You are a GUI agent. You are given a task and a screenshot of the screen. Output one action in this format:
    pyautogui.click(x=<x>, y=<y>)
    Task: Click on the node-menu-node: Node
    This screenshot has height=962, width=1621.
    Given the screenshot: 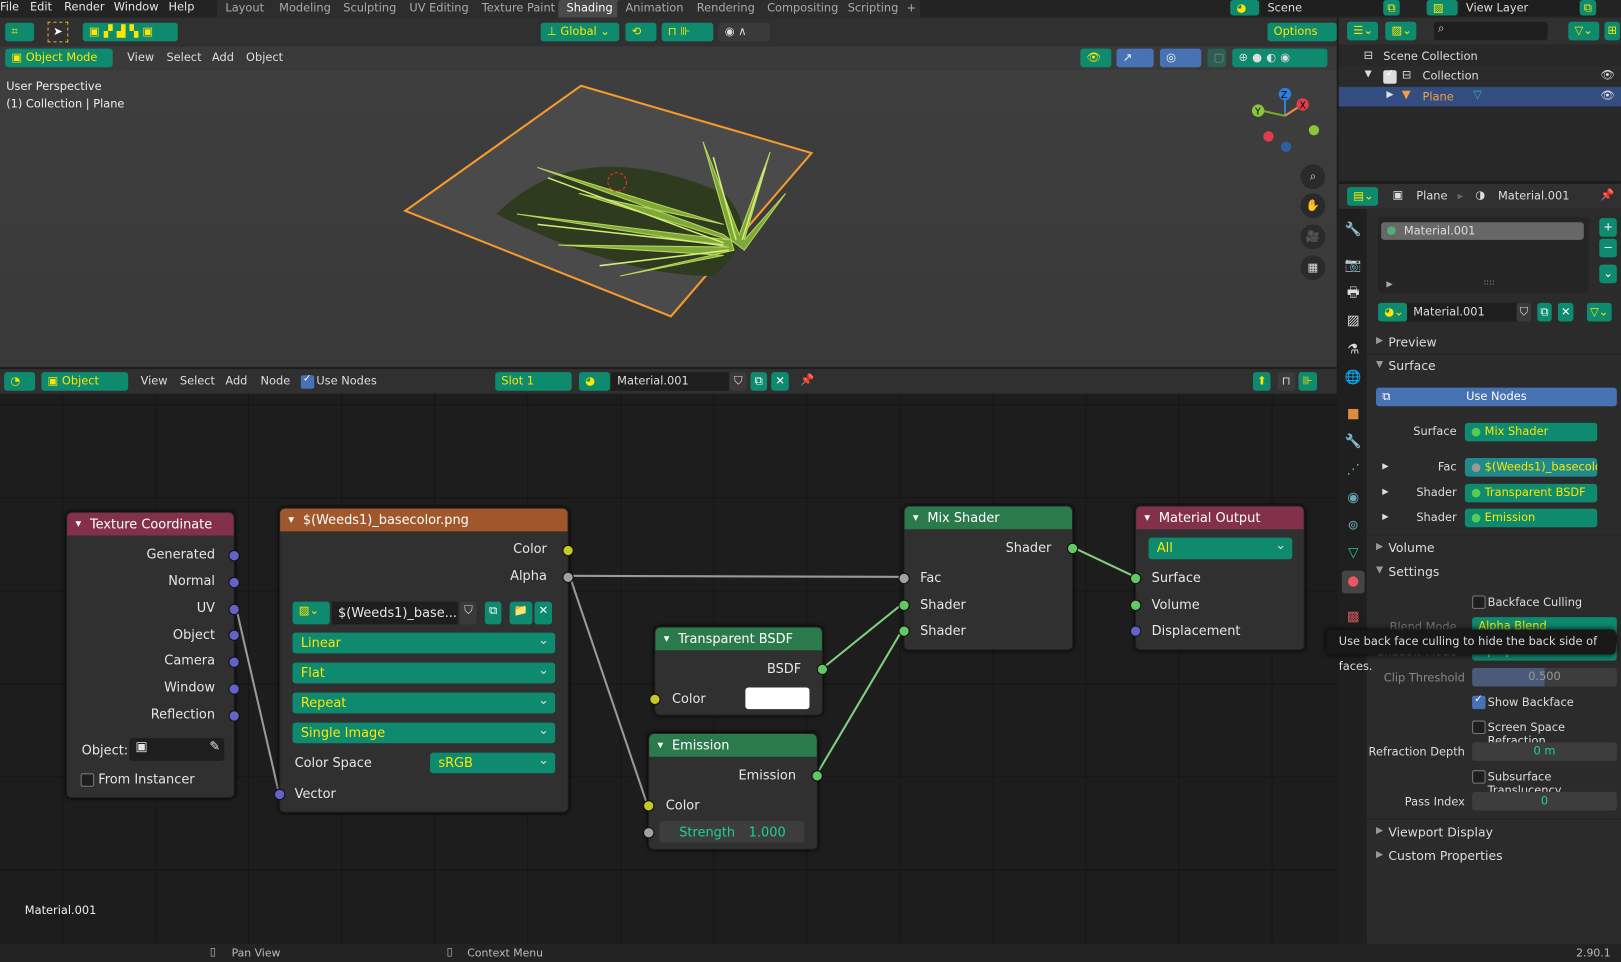 What is the action you would take?
    pyautogui.click(x=275, y=381)
    